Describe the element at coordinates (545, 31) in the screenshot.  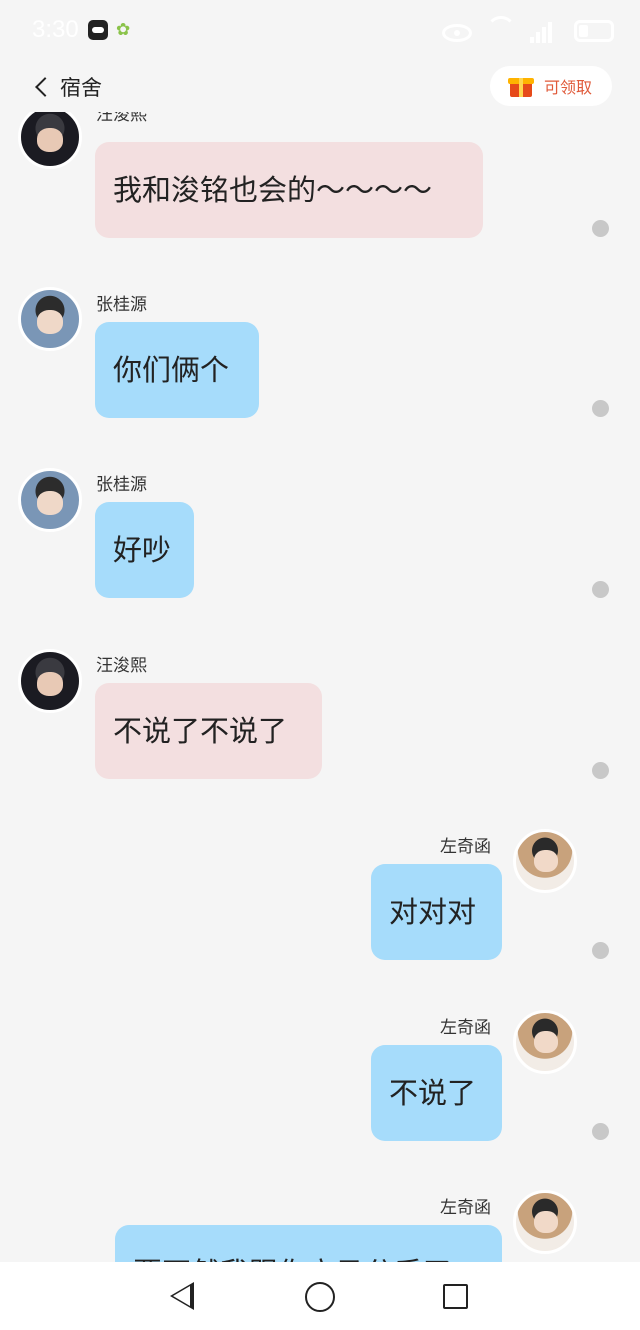
I see `signal-icon` at that location.